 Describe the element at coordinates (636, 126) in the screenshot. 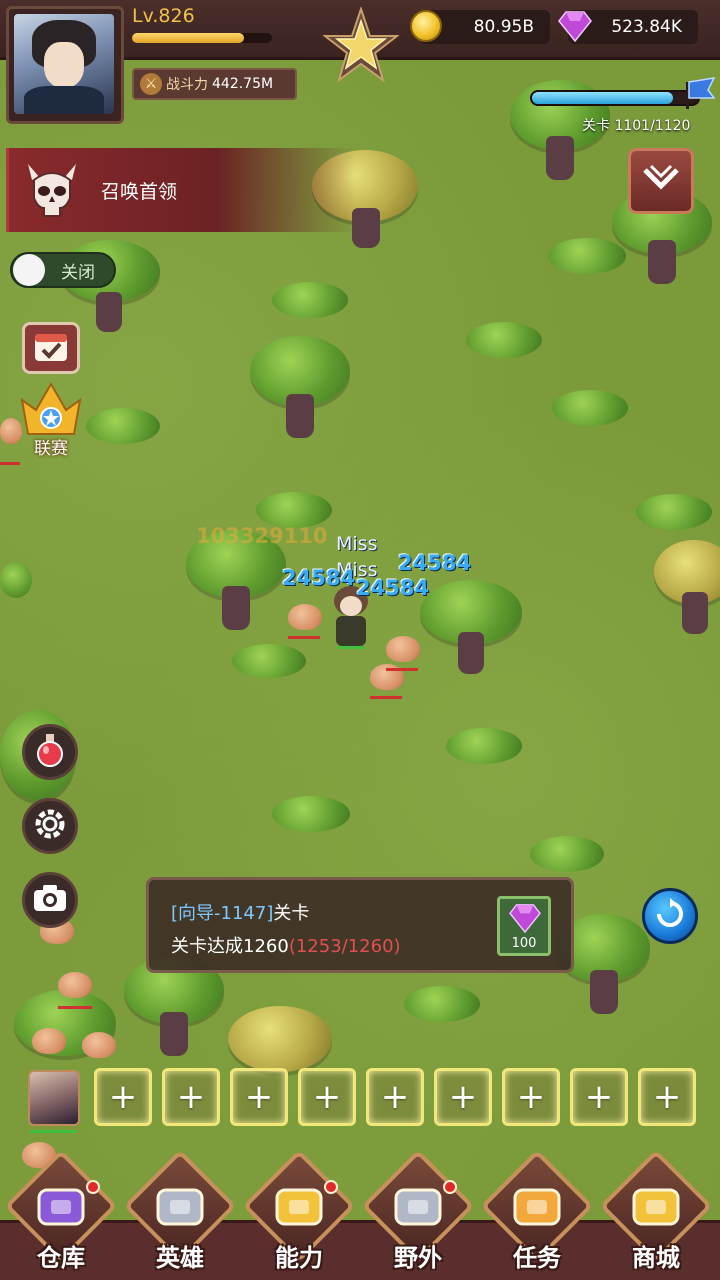

I see `stage-label: 关卡 1101/1120` at that location.